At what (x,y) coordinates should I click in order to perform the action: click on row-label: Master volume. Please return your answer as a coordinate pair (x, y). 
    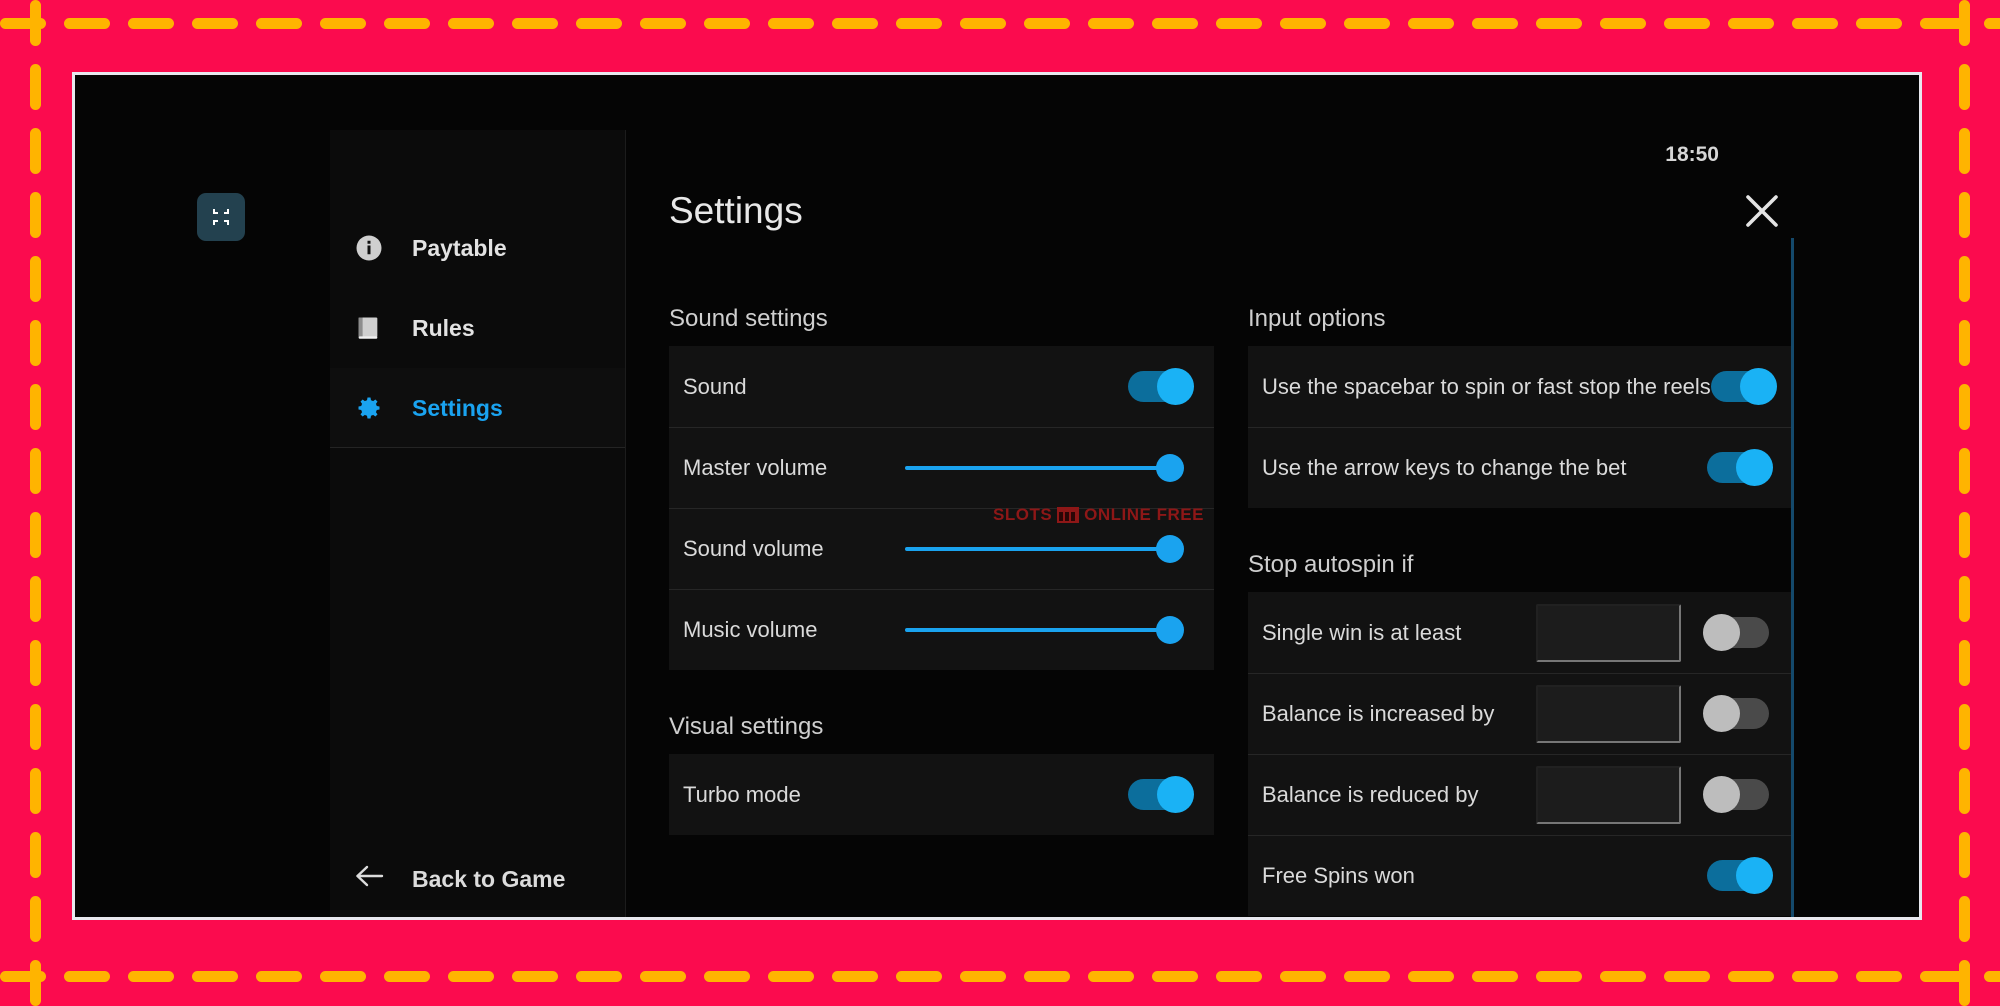
    Looking at the image, I should click on (783, 468).